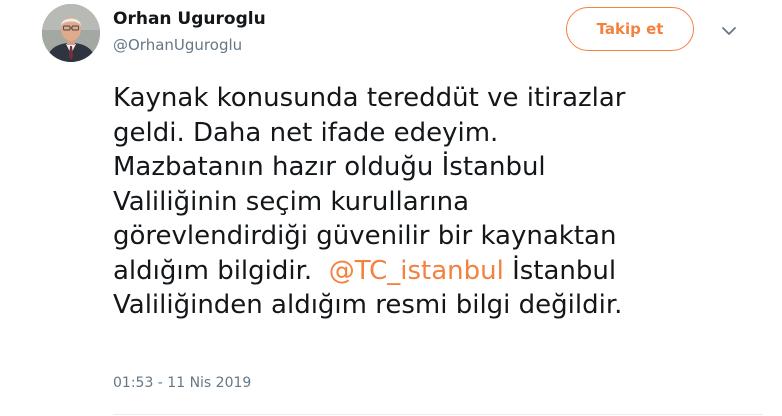 This screenshot has height=416, width=782. What do you see at coordinates (177, 45) in the screenshot?
I see `author-handle: @OrhanUguroglu` at bounding box center [177, 45].